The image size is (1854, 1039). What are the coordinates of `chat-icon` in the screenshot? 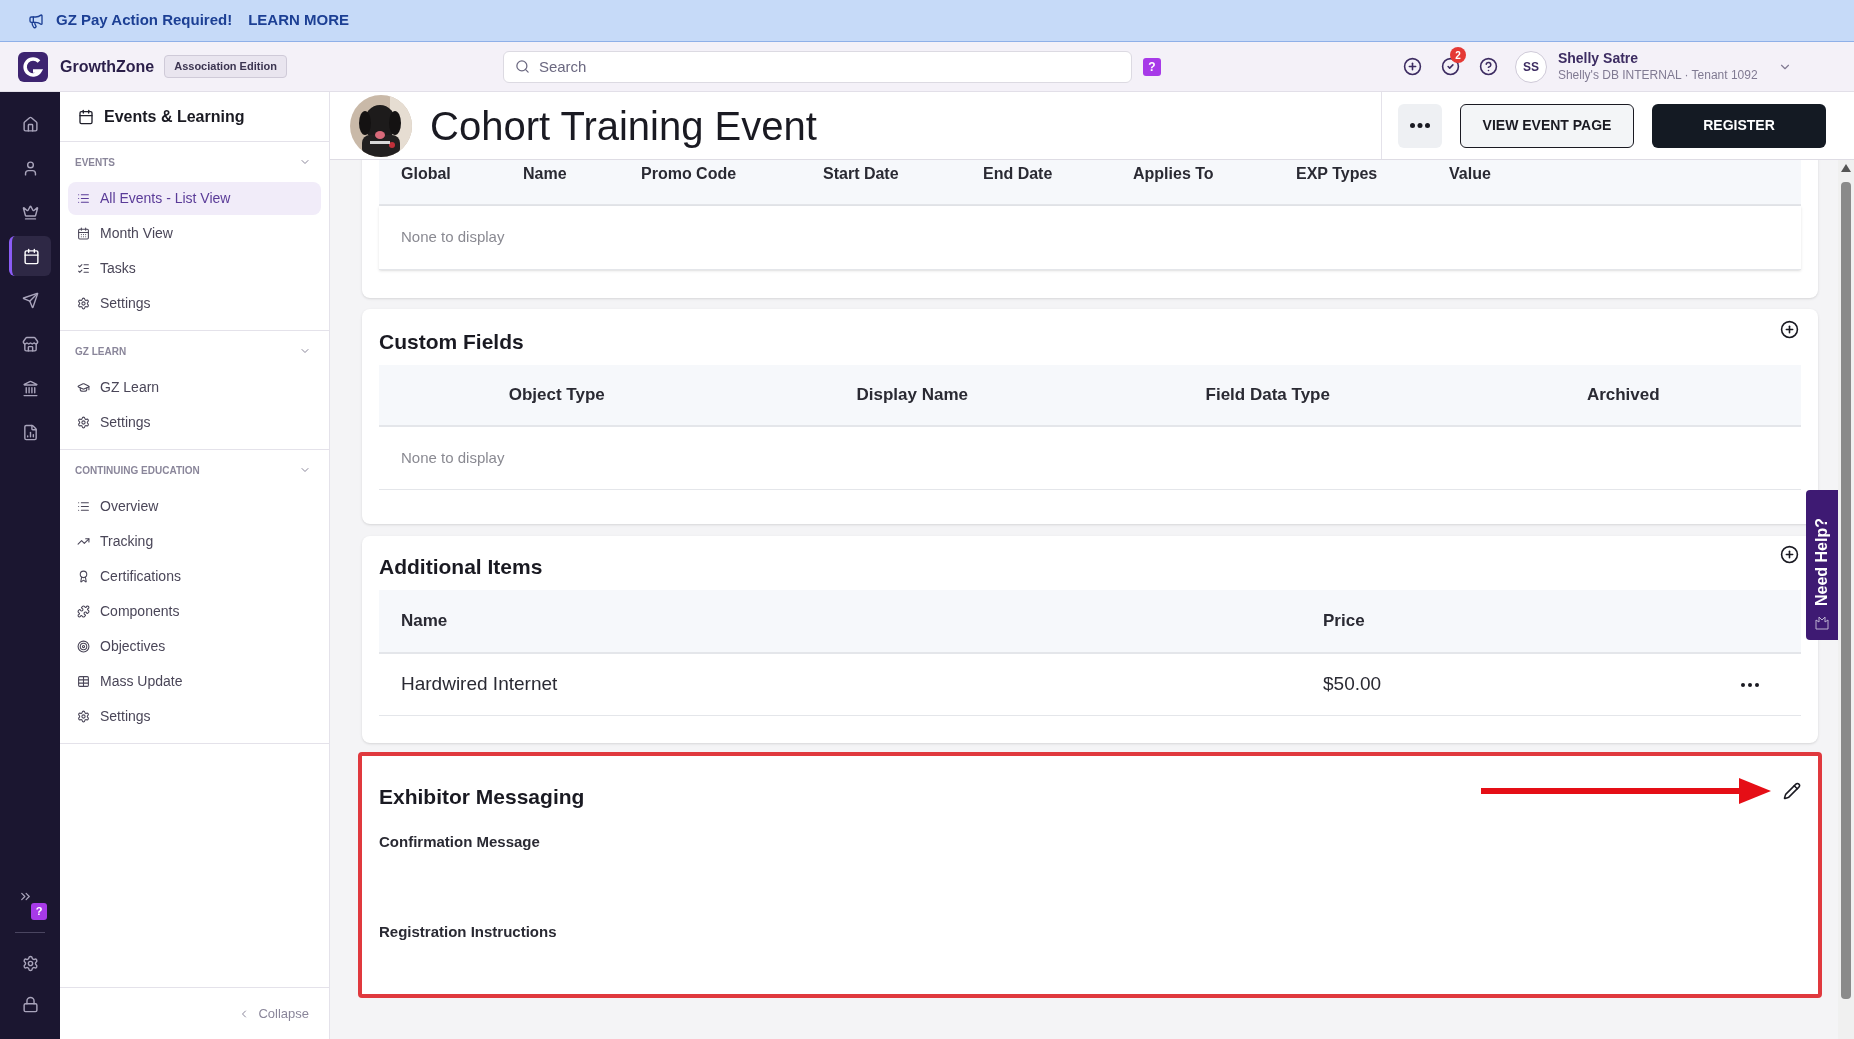 It's located at (1822, 623).